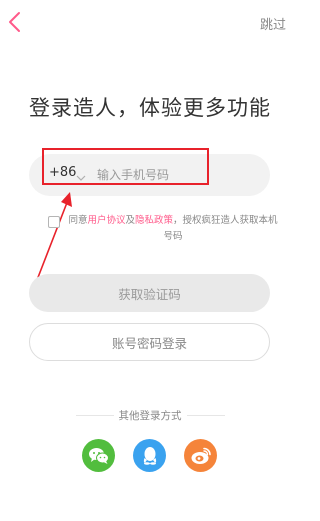  I want to click on other-login-label: 其他登录方式, so click(150, 416).